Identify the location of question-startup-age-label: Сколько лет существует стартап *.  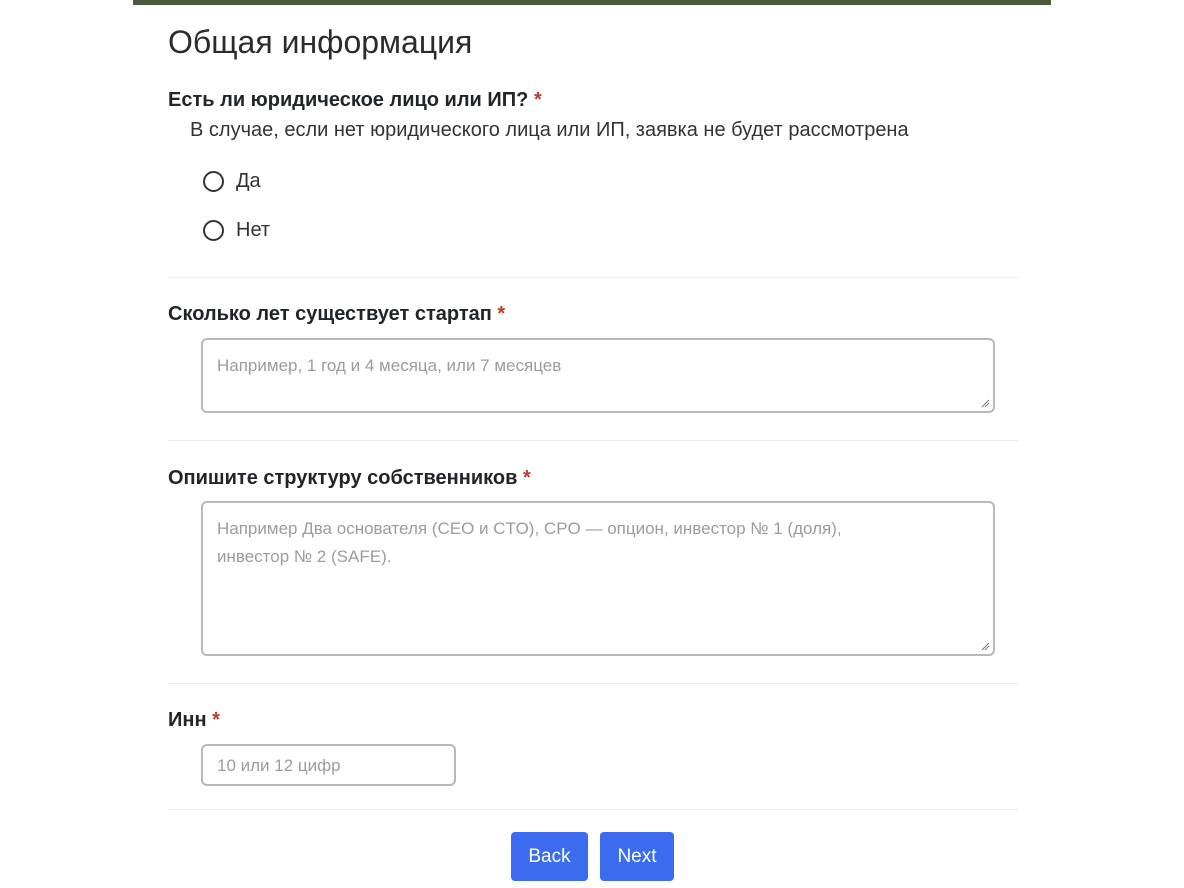
(336, 314).